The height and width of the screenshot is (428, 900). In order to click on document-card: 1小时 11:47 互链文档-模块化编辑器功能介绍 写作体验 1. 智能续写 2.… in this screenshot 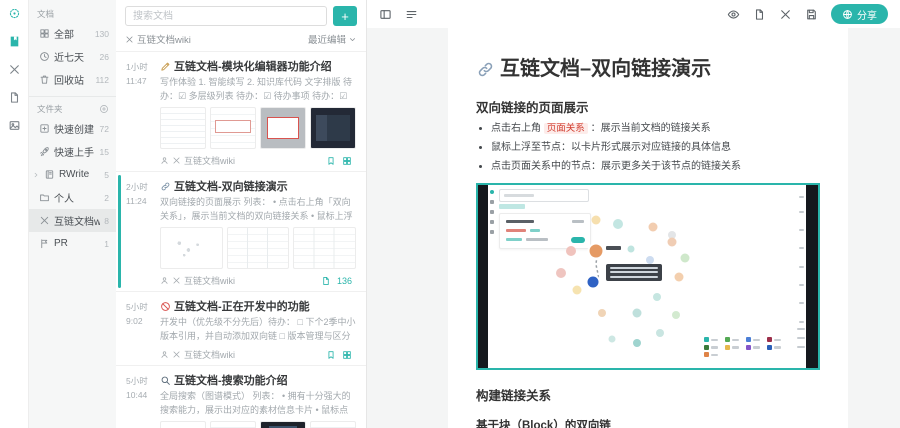, I will do `click(241, 111)`.